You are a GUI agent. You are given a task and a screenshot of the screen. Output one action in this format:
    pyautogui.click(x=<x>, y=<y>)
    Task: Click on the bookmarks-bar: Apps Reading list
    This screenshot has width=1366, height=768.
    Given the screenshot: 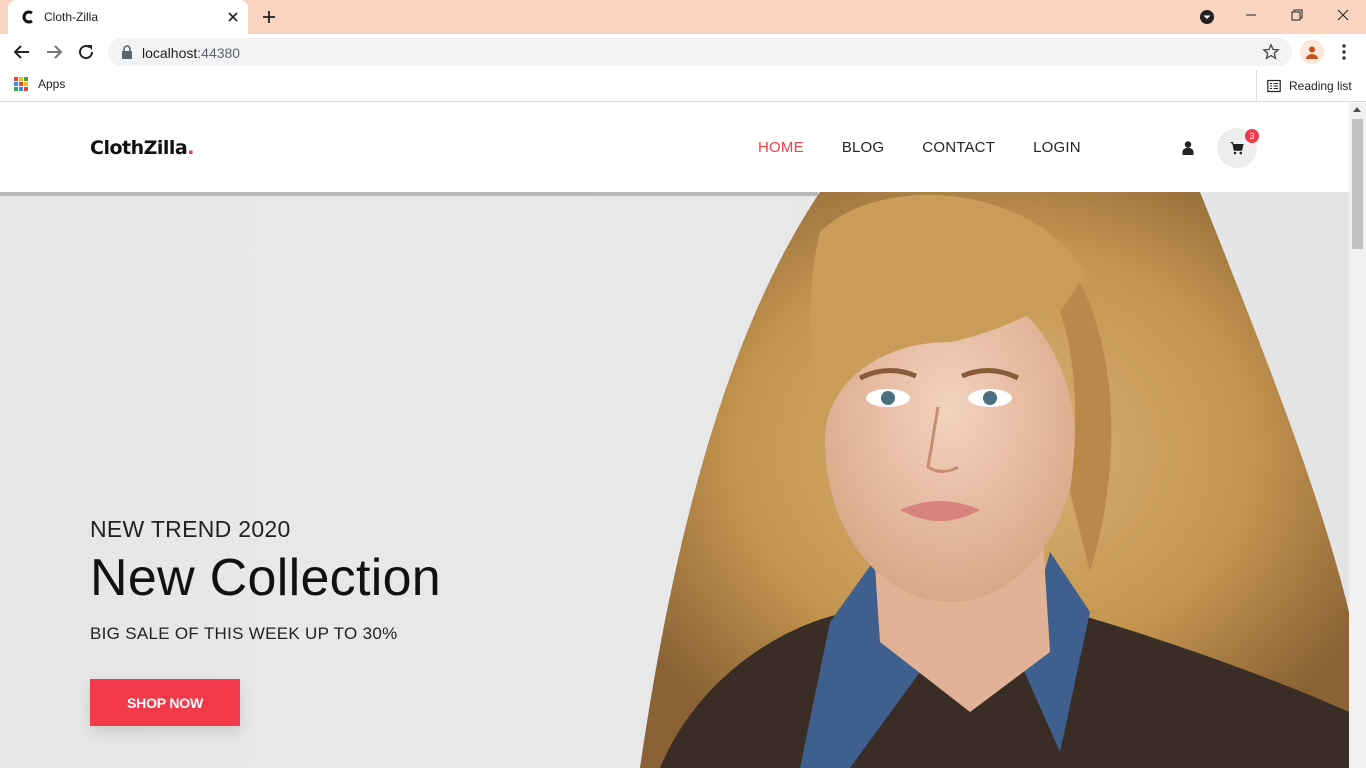 What is the action you would take?
    pyautogui.click(x=683, y=86)
    